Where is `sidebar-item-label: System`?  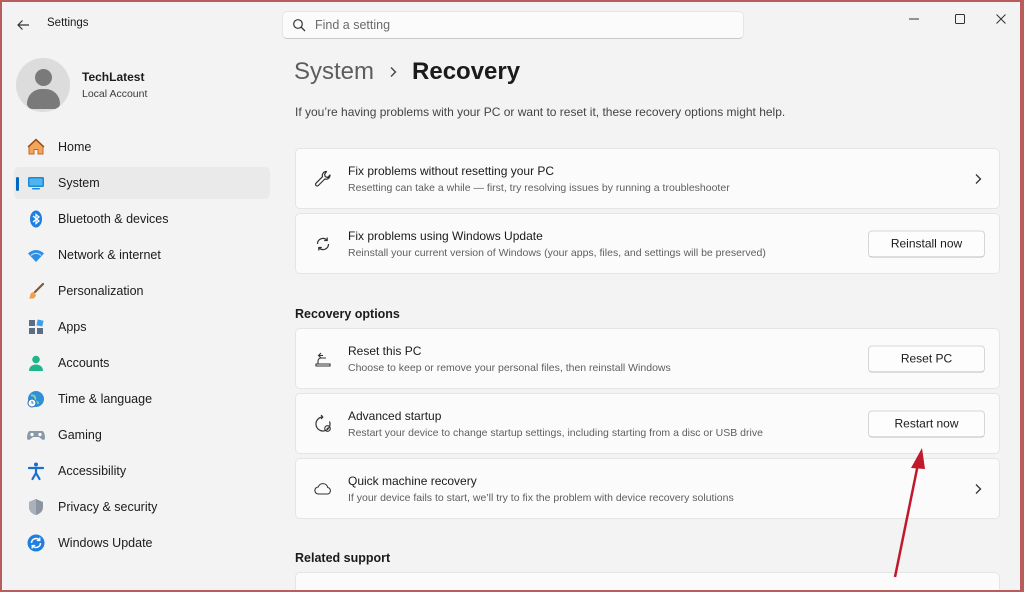
sidebar-item-label: System is located at coordinates (79, 183).